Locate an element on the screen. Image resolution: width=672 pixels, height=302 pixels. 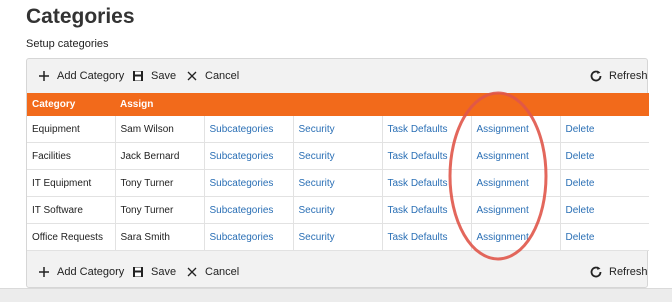
page-subtitle: Setup categories is located at coordinates (67, 44).